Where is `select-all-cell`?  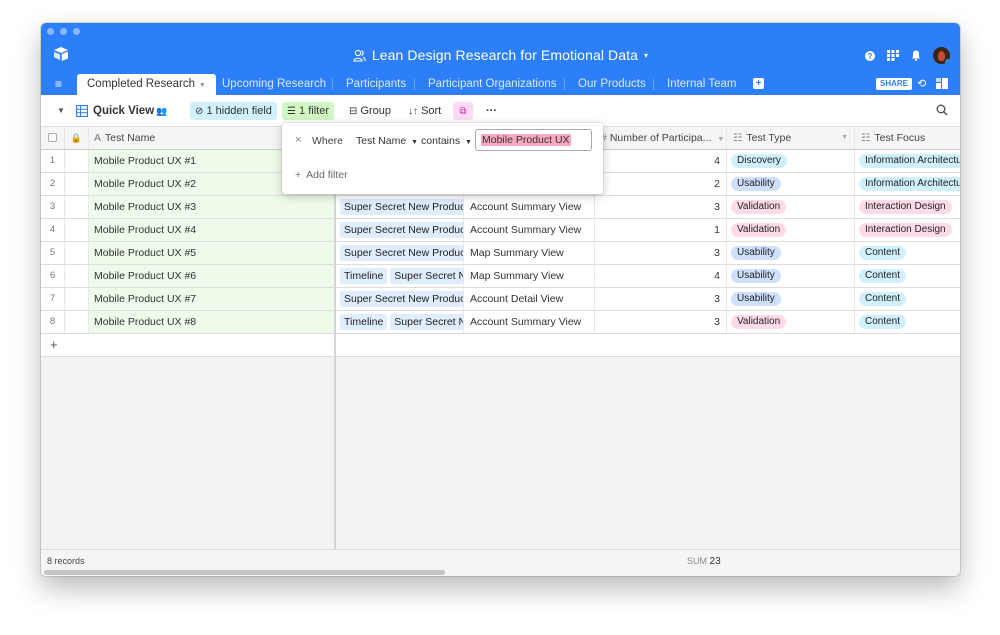
select-all-cell is located at coordinates (53, 138).